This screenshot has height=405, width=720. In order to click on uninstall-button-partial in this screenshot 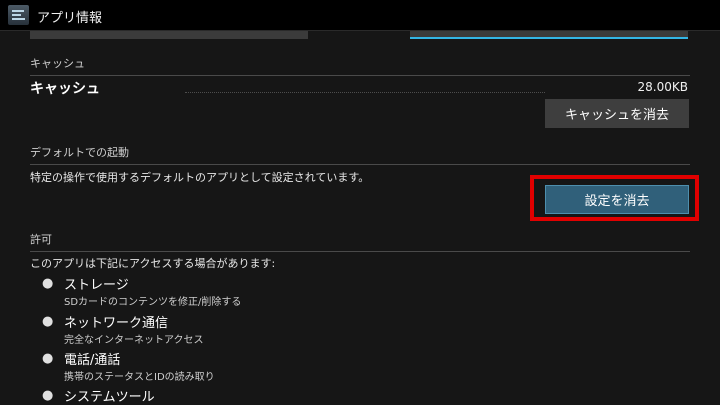, I will do `click(549, 35)`.